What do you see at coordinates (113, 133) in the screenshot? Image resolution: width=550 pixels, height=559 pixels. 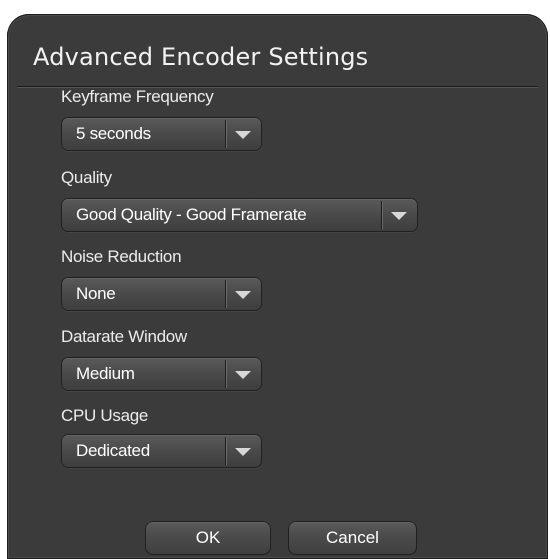 I see `keyframe-frequency-value: 5 seconds` at bounding box center [113, 133].